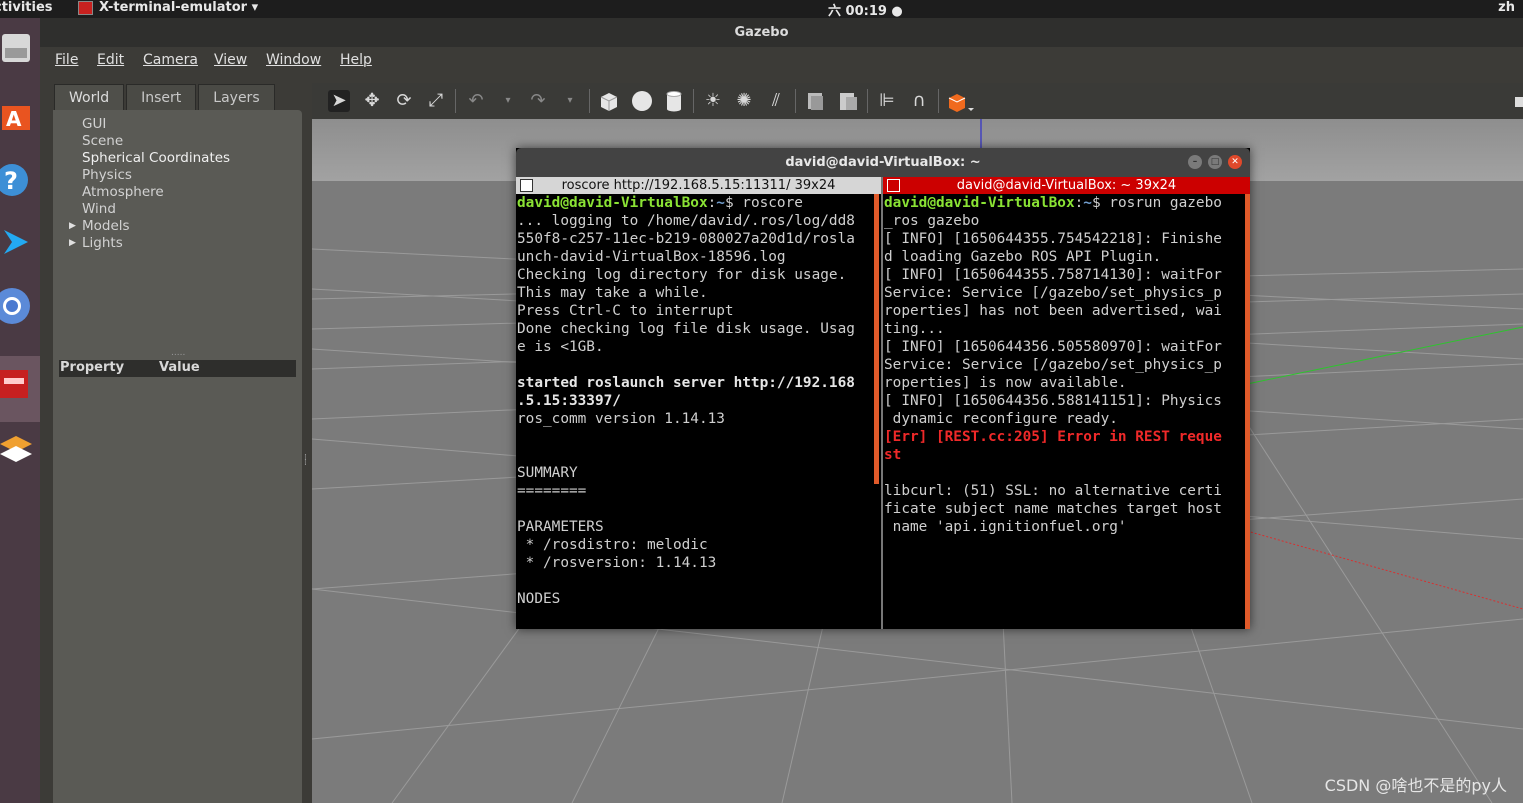  What do you see at coordinates (674, 101) in the screenshot?
I see `cylinder-icon` at bounding box center [674, 101].